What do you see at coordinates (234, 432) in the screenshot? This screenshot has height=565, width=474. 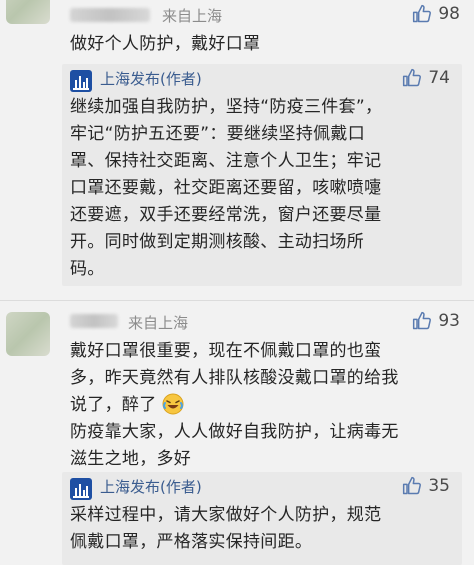 I see `comment-line: 防疫靠大家，人人做好自我防护，让病毒无` at bounding box center [234, 432].